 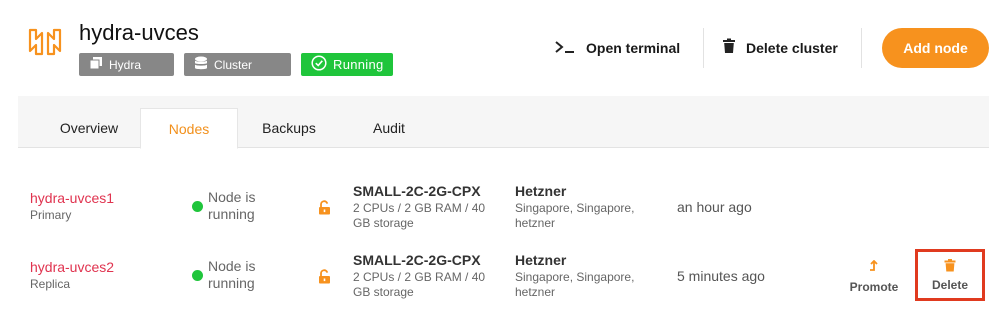 What do you see at coordinates (950, 284) in the screenshot?
I see `delete-node-label: Delete` at bounding box center [950, 284].